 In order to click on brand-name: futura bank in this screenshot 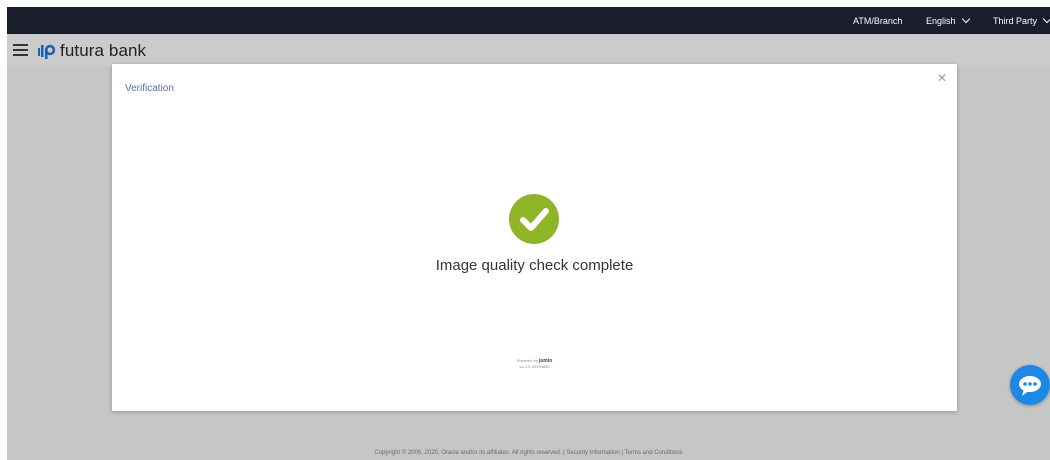, I will do `click(103, 50)`.